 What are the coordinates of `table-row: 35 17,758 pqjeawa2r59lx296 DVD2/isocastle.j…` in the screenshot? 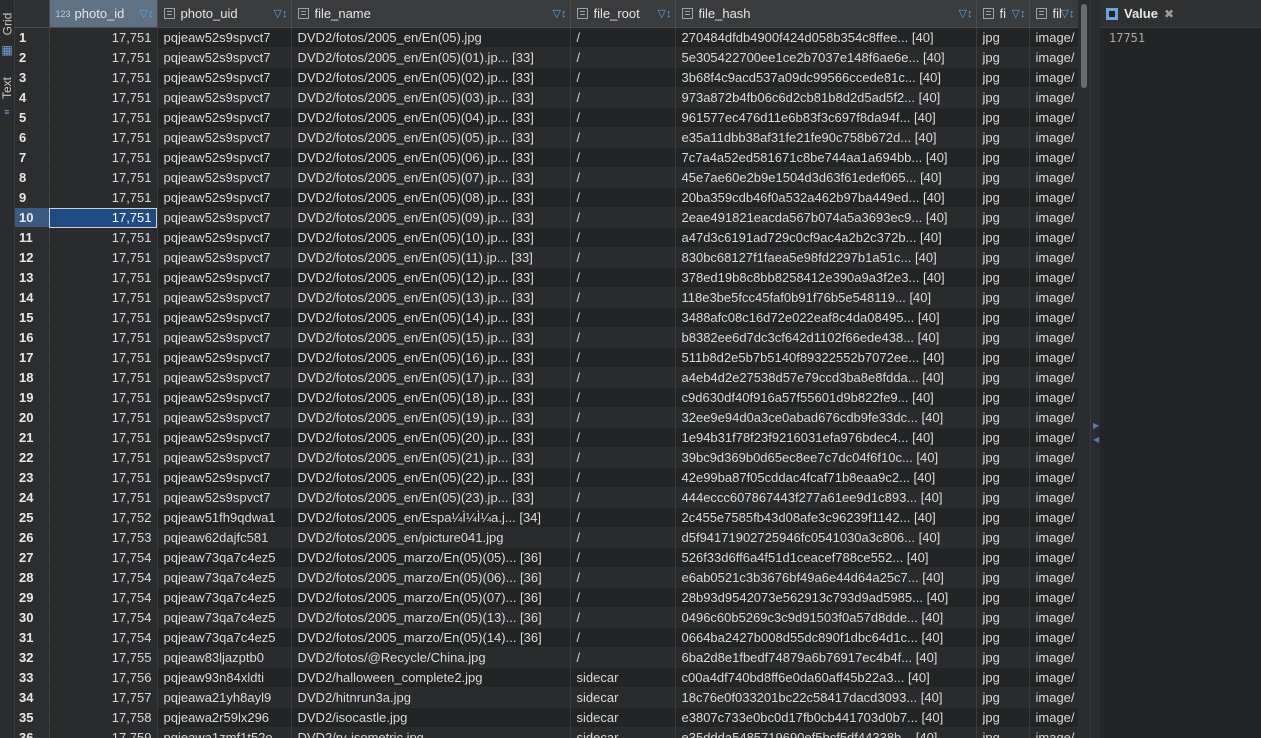 It's located at (547, 717).